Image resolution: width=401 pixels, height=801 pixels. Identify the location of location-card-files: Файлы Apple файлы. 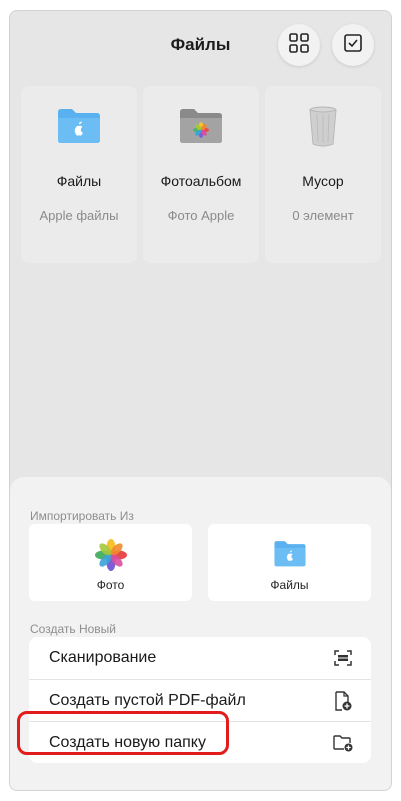
(79, 174).